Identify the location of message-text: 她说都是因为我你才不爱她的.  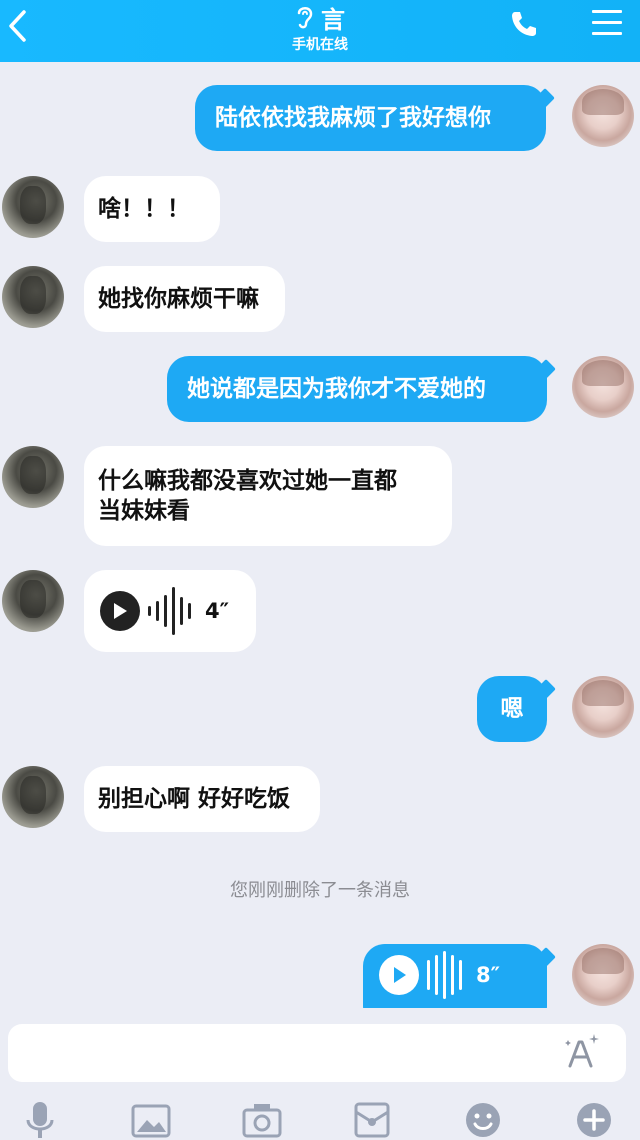
(336, 389).